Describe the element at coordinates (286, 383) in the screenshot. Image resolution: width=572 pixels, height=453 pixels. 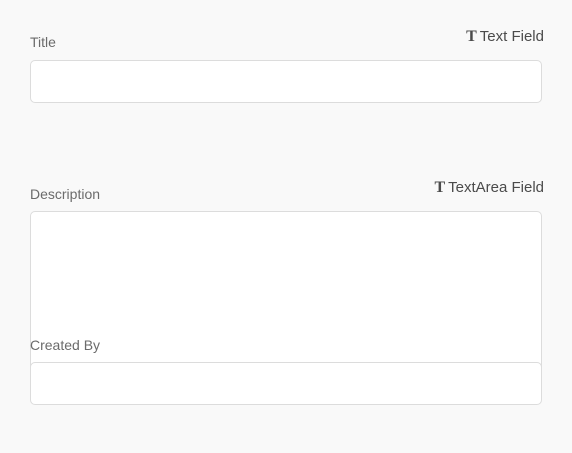
I see `created-by-input` at that location.